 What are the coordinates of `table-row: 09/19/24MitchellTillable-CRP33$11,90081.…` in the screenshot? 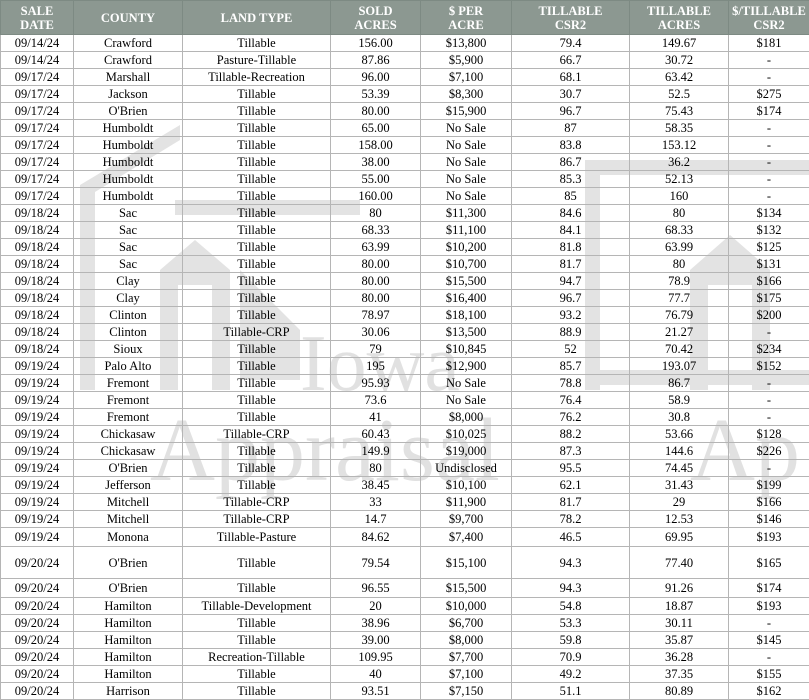 It's located at (405, 502).